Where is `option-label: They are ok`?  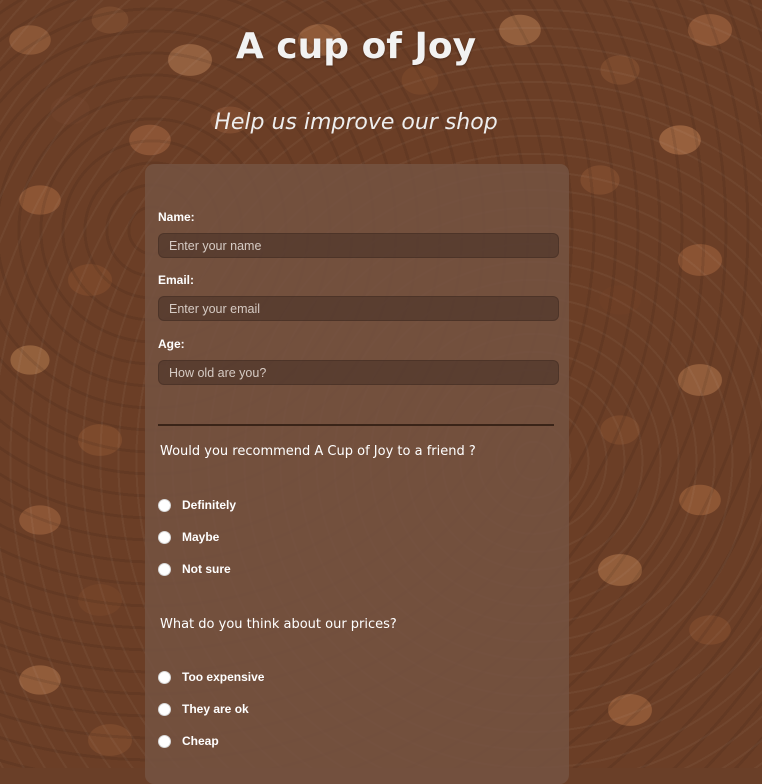 option-label: They are ok is located at coordinates (215, 709).